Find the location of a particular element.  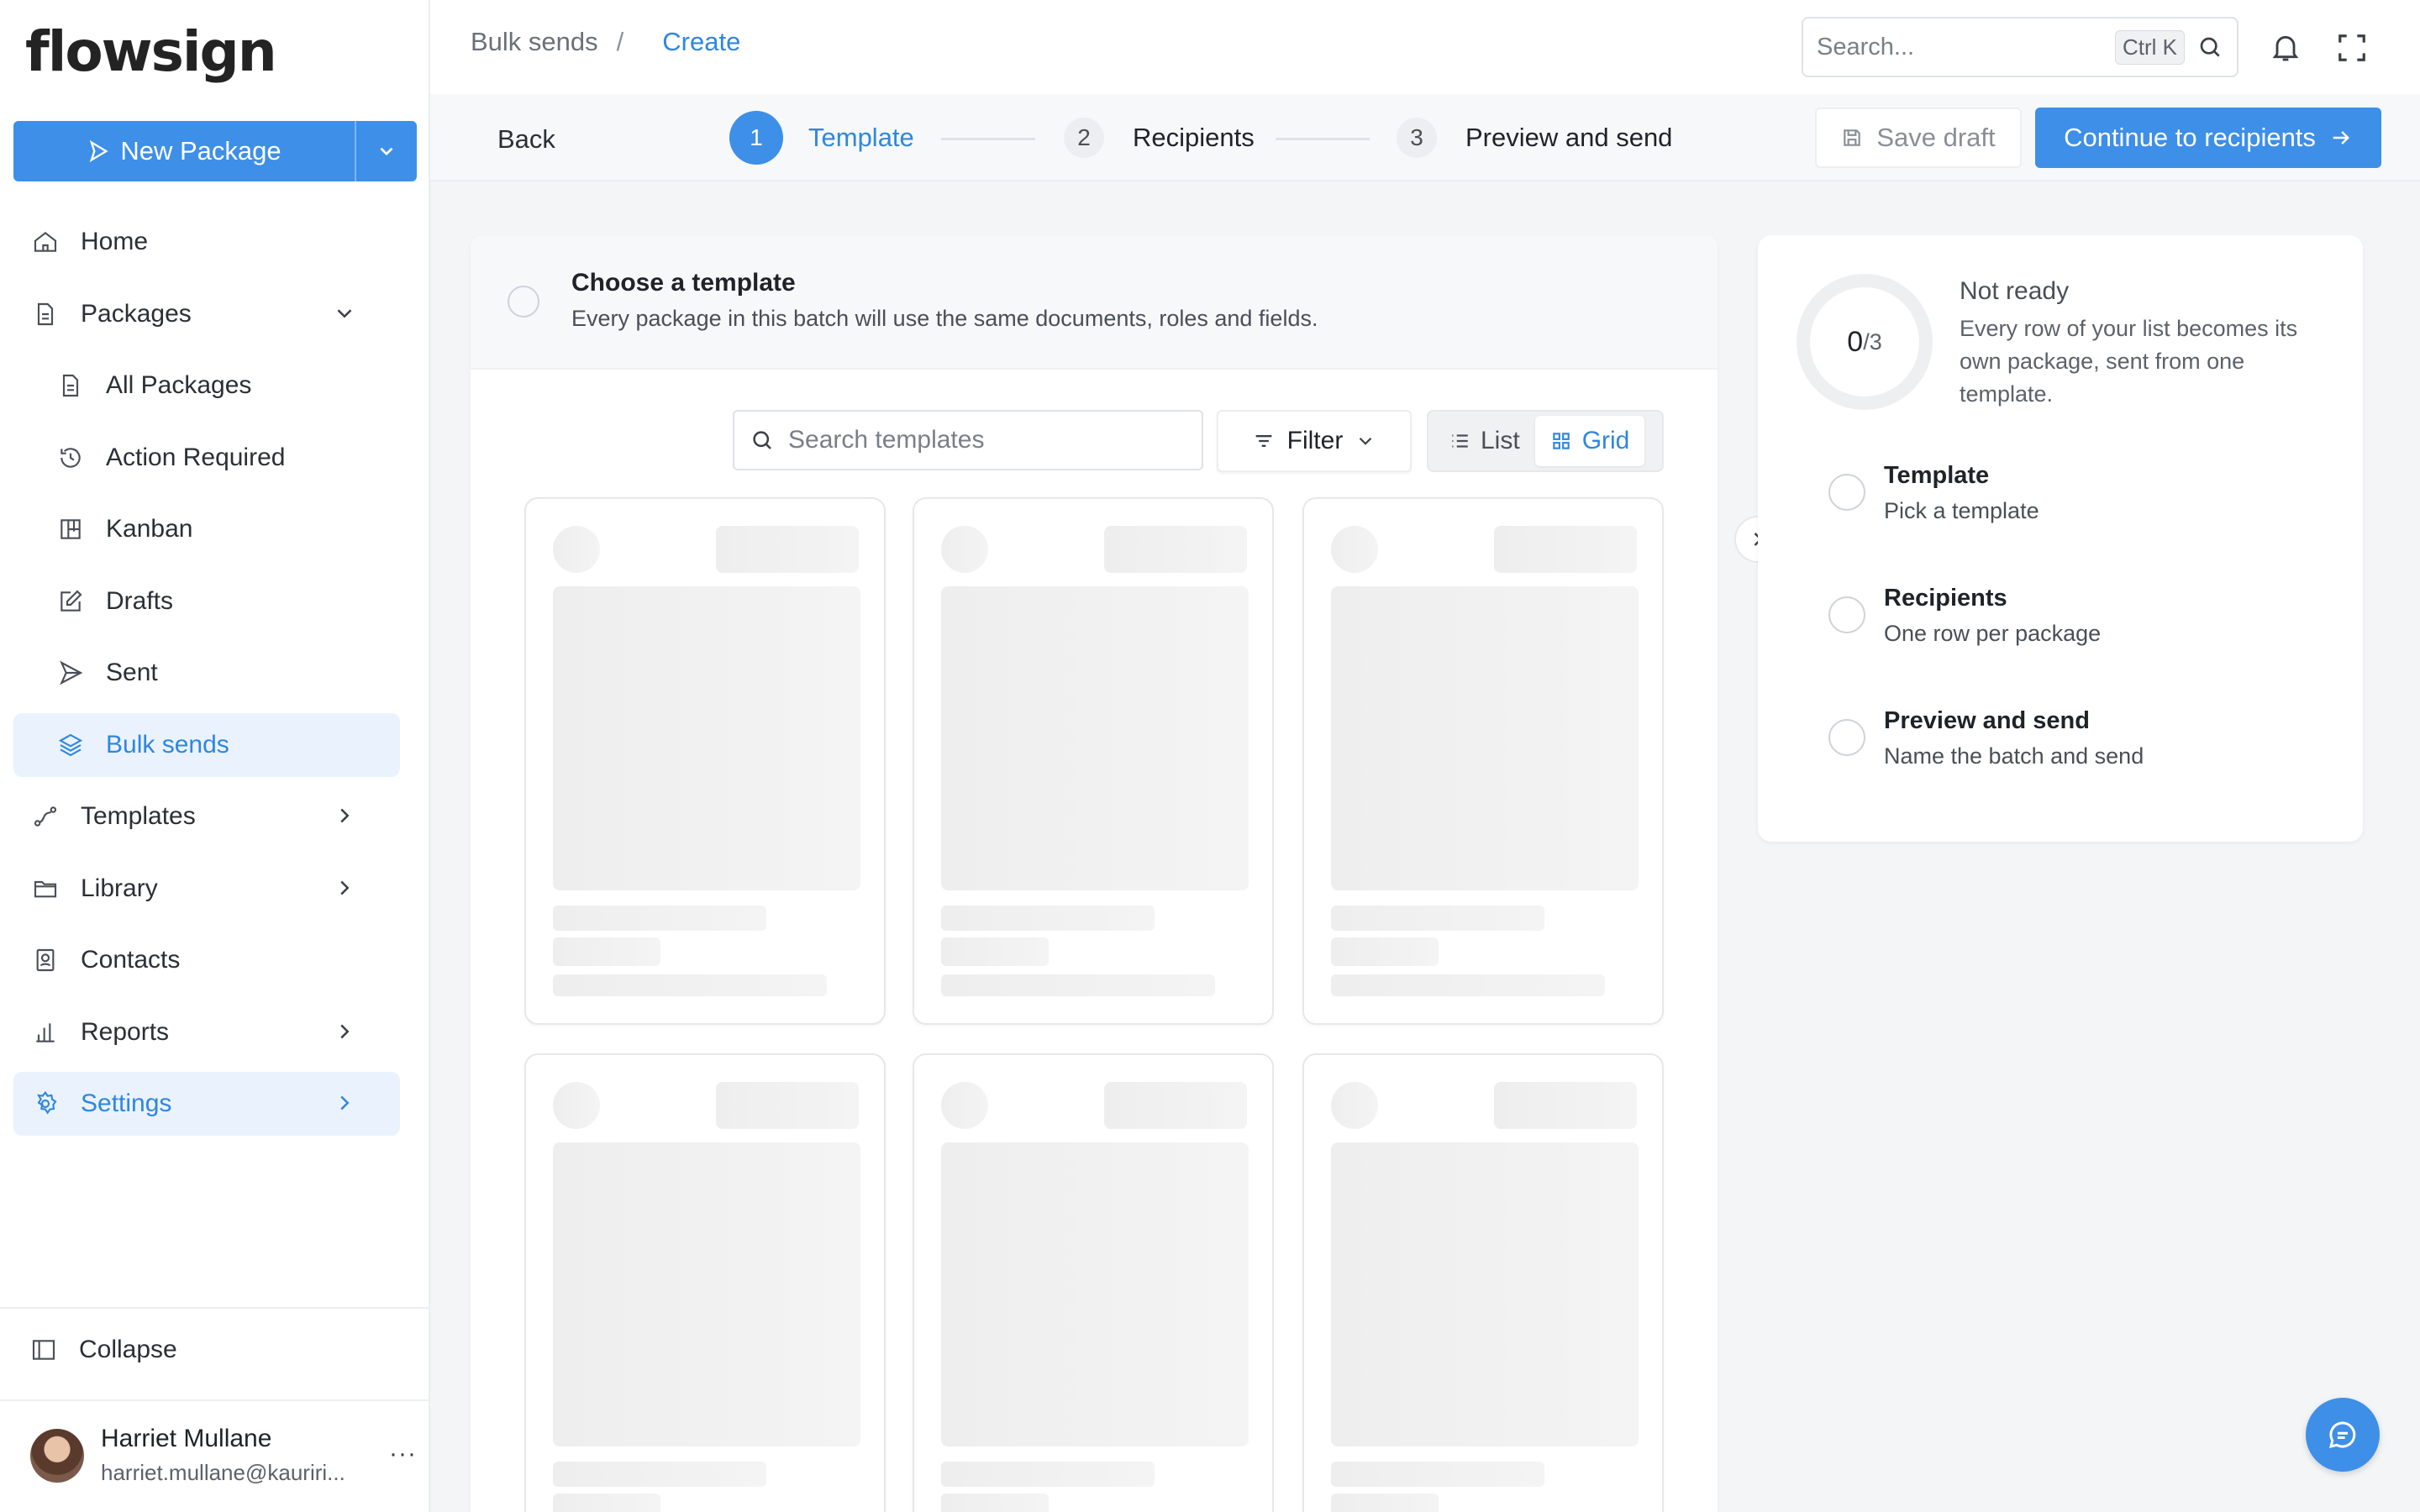

sidebar-item-reports: Reports is located at coordinates (206, 1032).